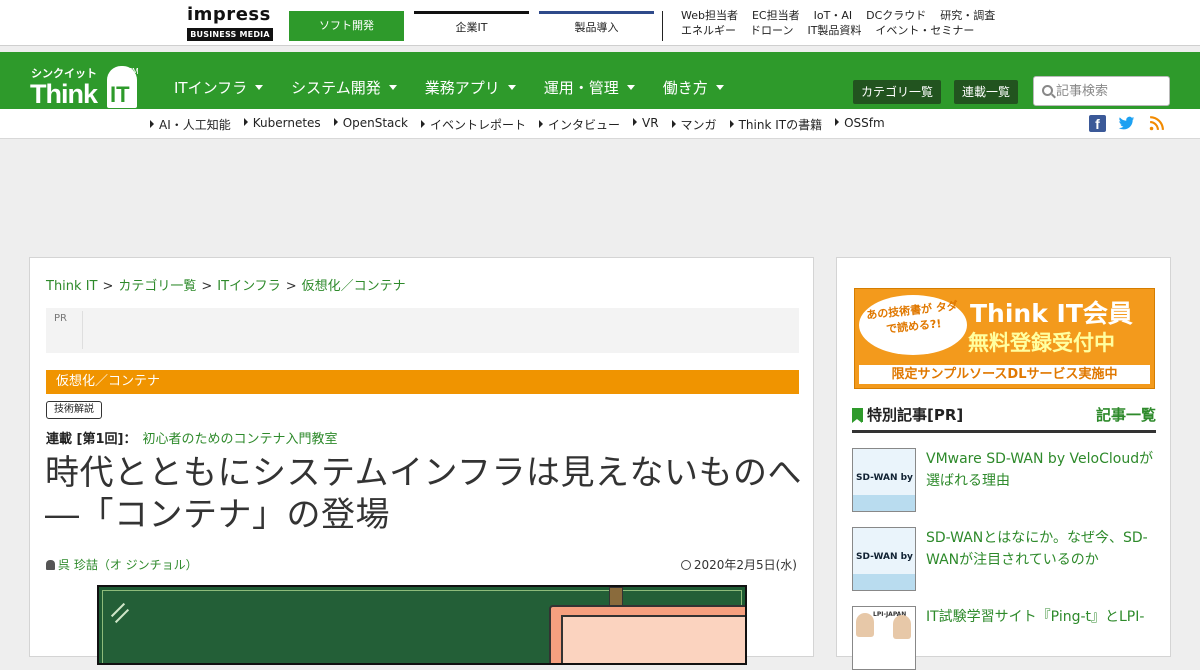 Image resolution: width=1200 pixels, height=670 pixels. Describe the element at coordinates (60, 318) in the screenshot. I see `pr-label: PR` at that location.